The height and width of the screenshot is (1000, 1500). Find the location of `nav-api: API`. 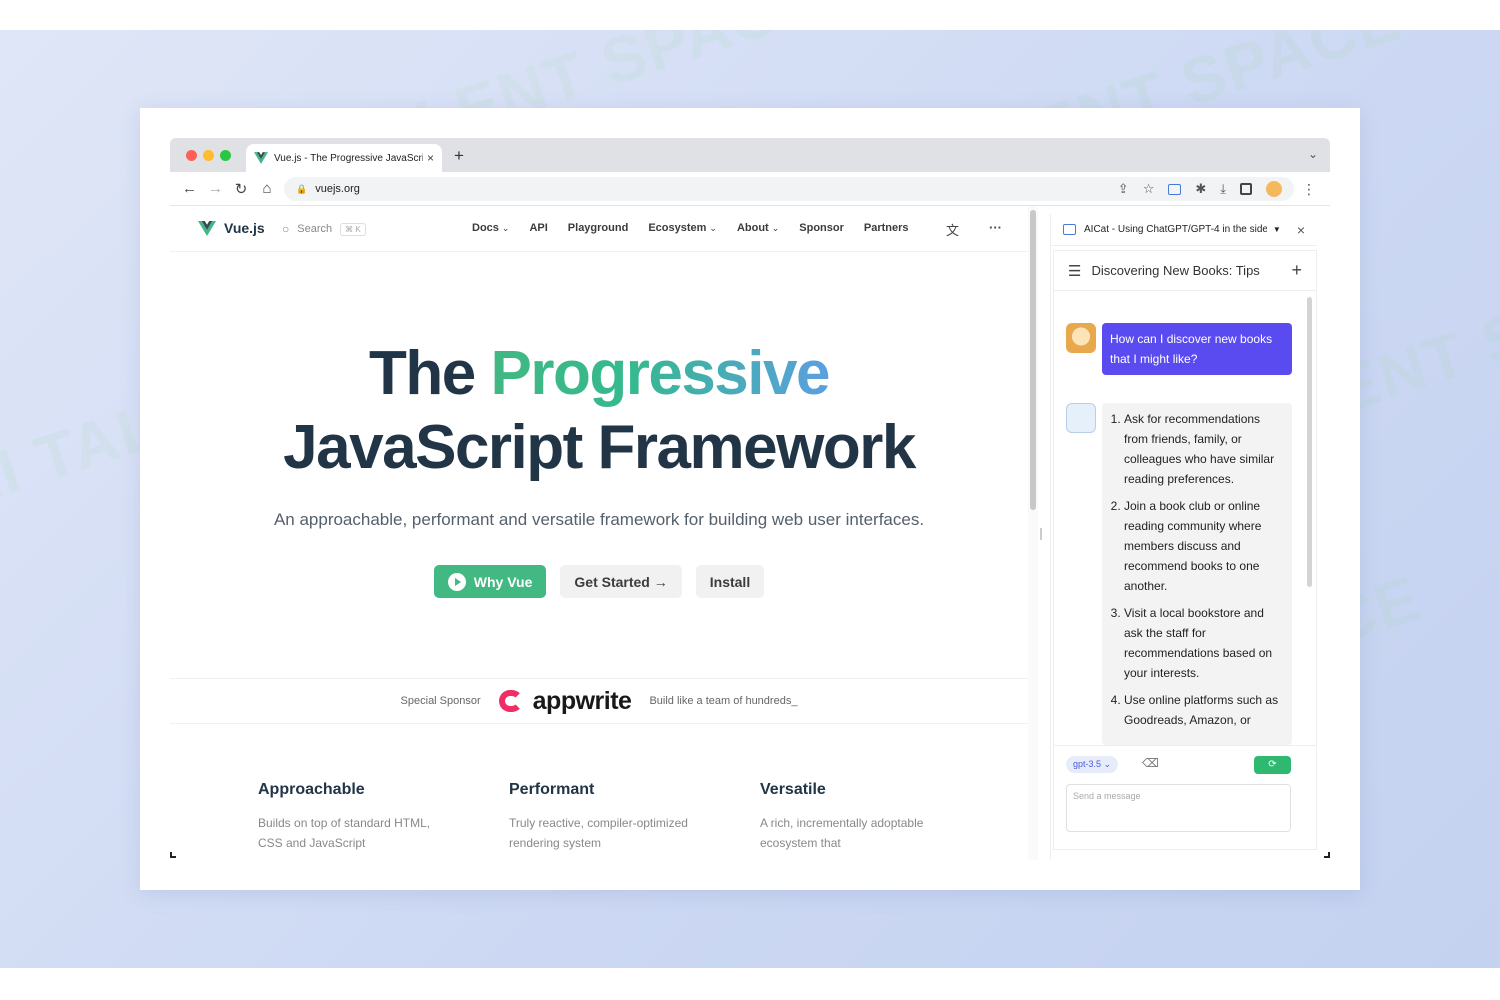

nav-api: API is located at coordinates (538, 228).